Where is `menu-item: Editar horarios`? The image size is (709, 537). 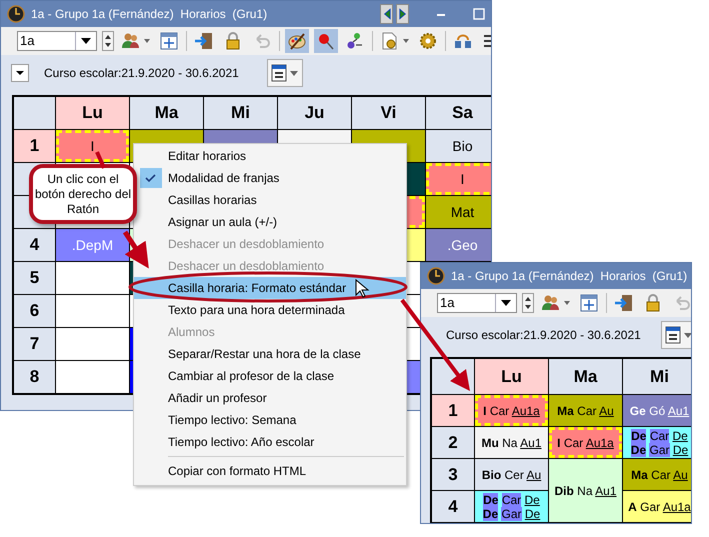 menu-item: Editar horarios is located at coordinates (270, 156).